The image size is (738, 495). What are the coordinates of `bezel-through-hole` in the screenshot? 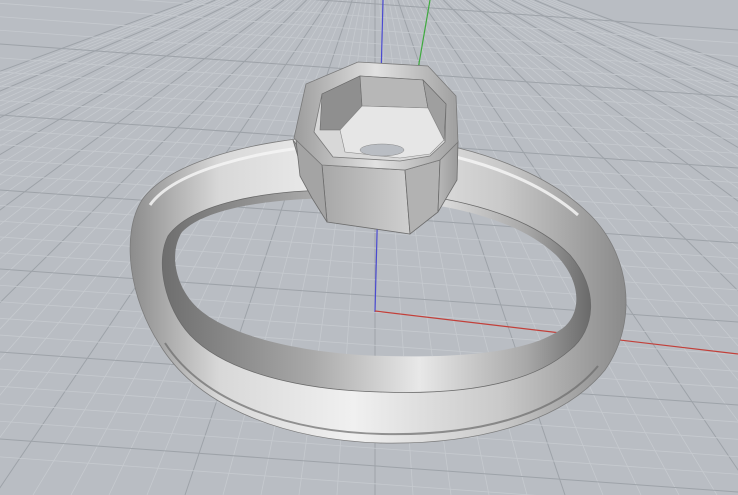 It's located at (382, 150).